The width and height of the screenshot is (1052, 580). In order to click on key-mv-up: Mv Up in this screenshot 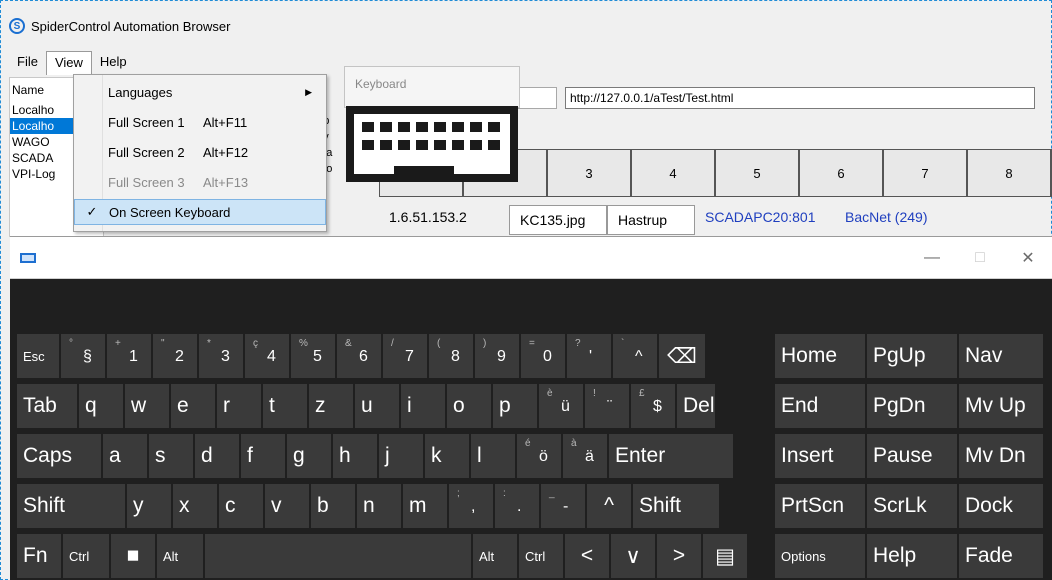, I will do `click(1001, 406)`.